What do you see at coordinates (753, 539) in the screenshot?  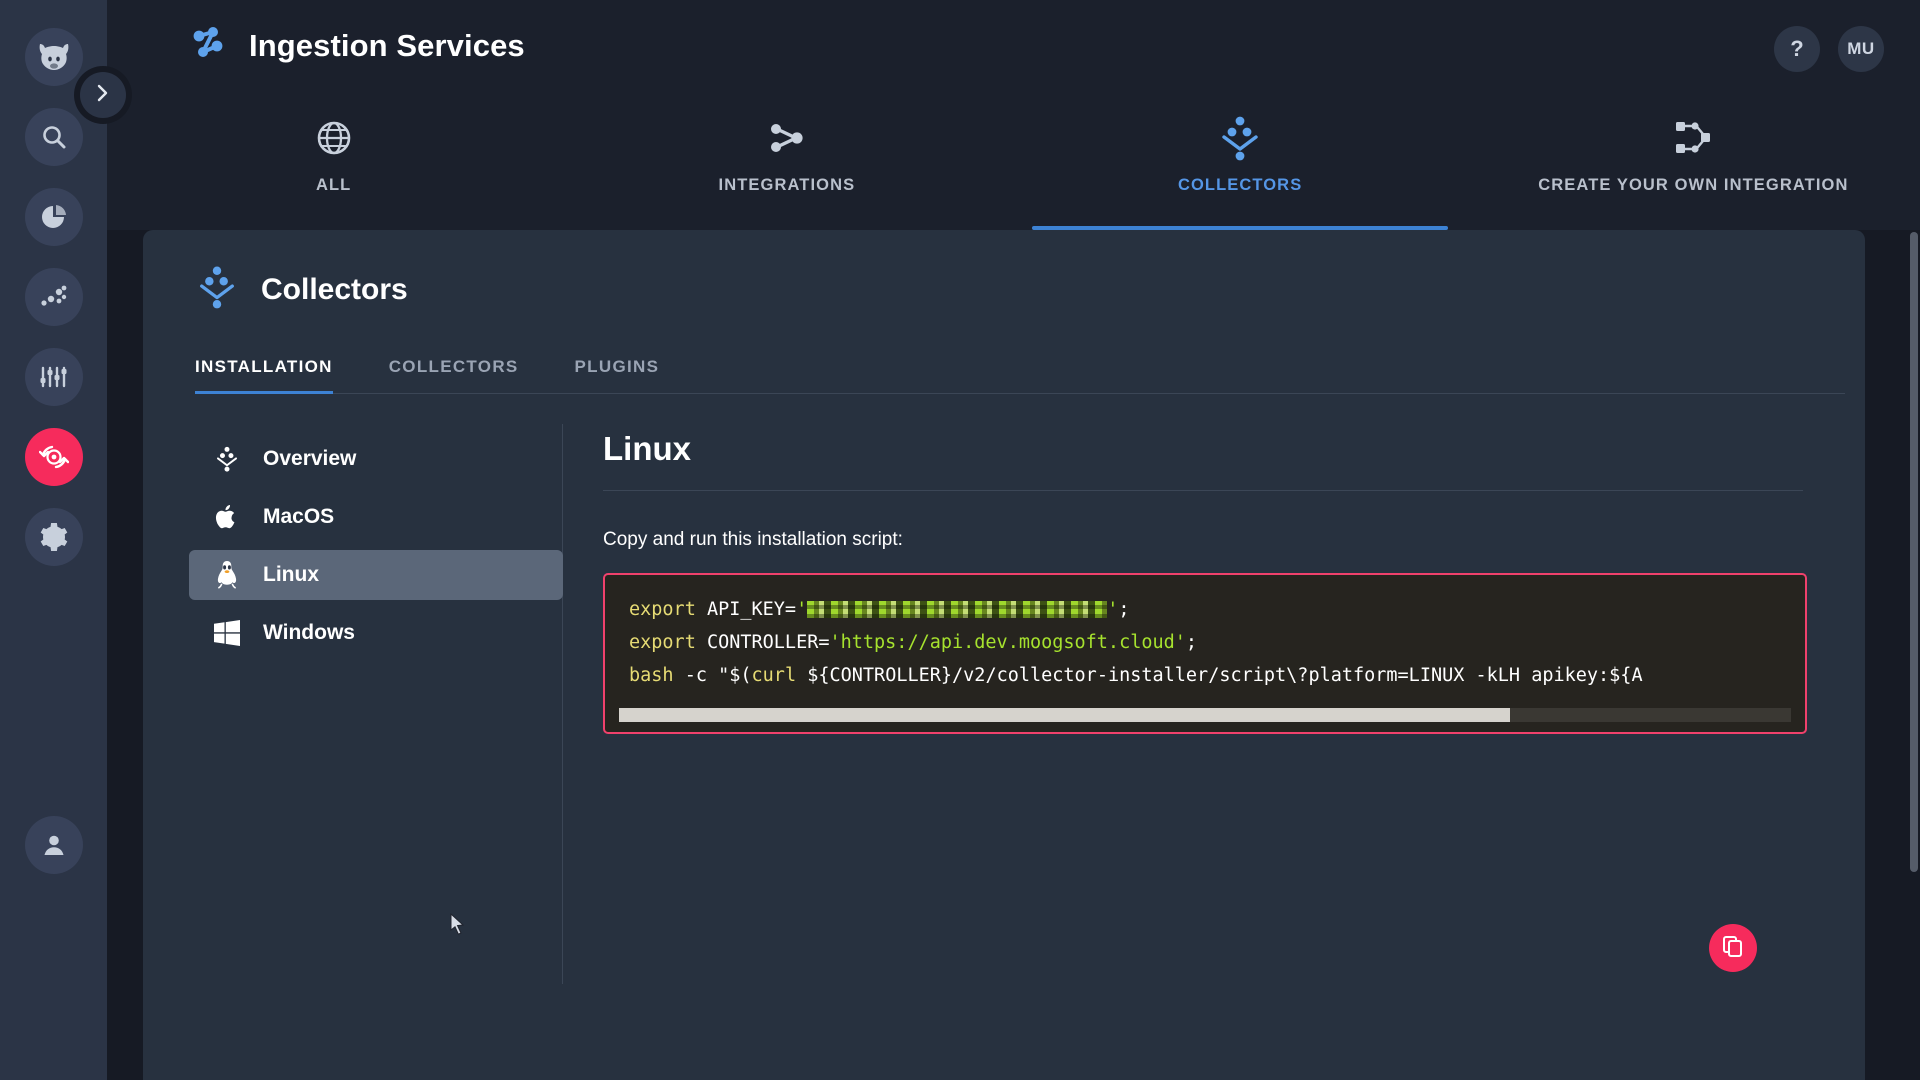 I see `instruction-text: Copy and run this installation script:` at bounding box center [753, 539].